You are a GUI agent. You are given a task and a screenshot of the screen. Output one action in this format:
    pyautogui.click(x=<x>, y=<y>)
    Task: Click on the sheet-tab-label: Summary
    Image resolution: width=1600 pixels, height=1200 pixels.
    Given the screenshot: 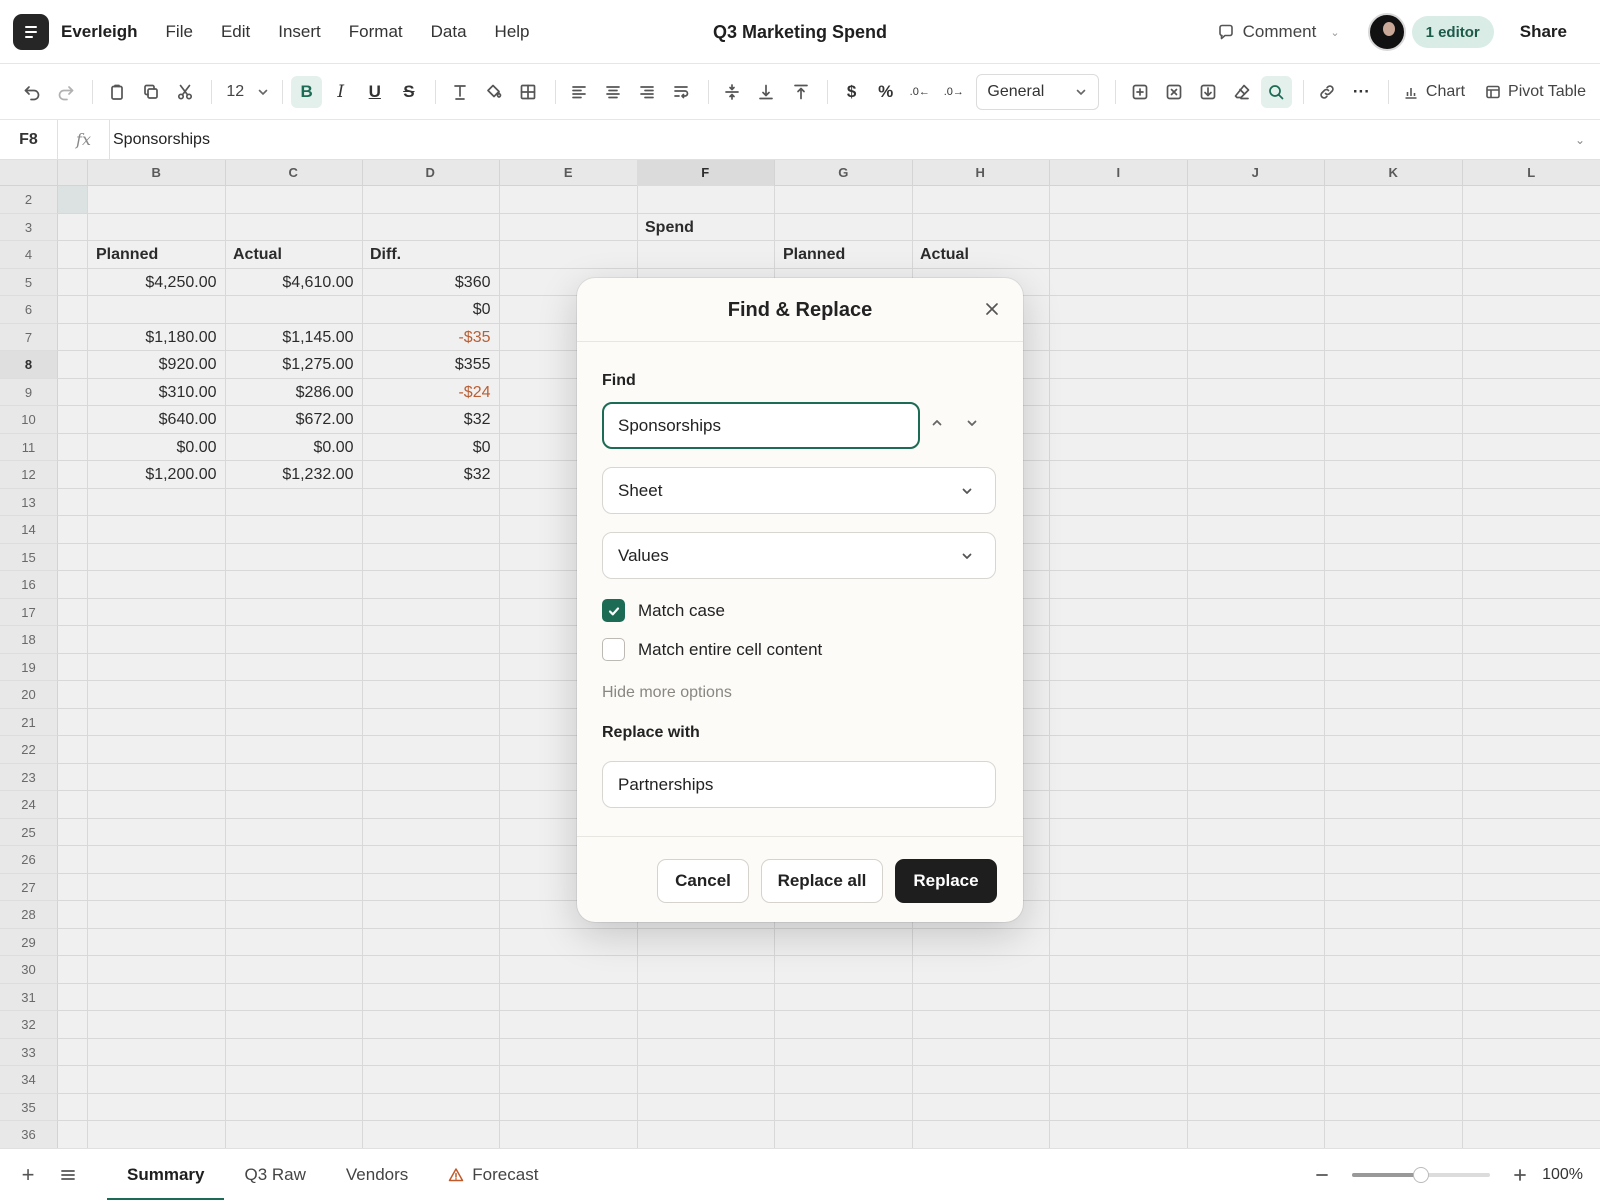 What is the action you would take?
    pyautogui.click(x=166, y=1174)
    